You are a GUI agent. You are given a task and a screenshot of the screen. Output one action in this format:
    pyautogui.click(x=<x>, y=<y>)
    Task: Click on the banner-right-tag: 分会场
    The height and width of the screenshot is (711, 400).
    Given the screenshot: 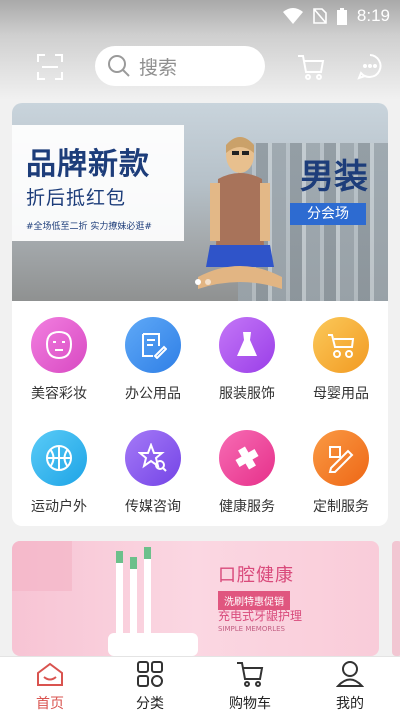 What is the action you would take?
    pyautogui.click(x=328, y=214)
    